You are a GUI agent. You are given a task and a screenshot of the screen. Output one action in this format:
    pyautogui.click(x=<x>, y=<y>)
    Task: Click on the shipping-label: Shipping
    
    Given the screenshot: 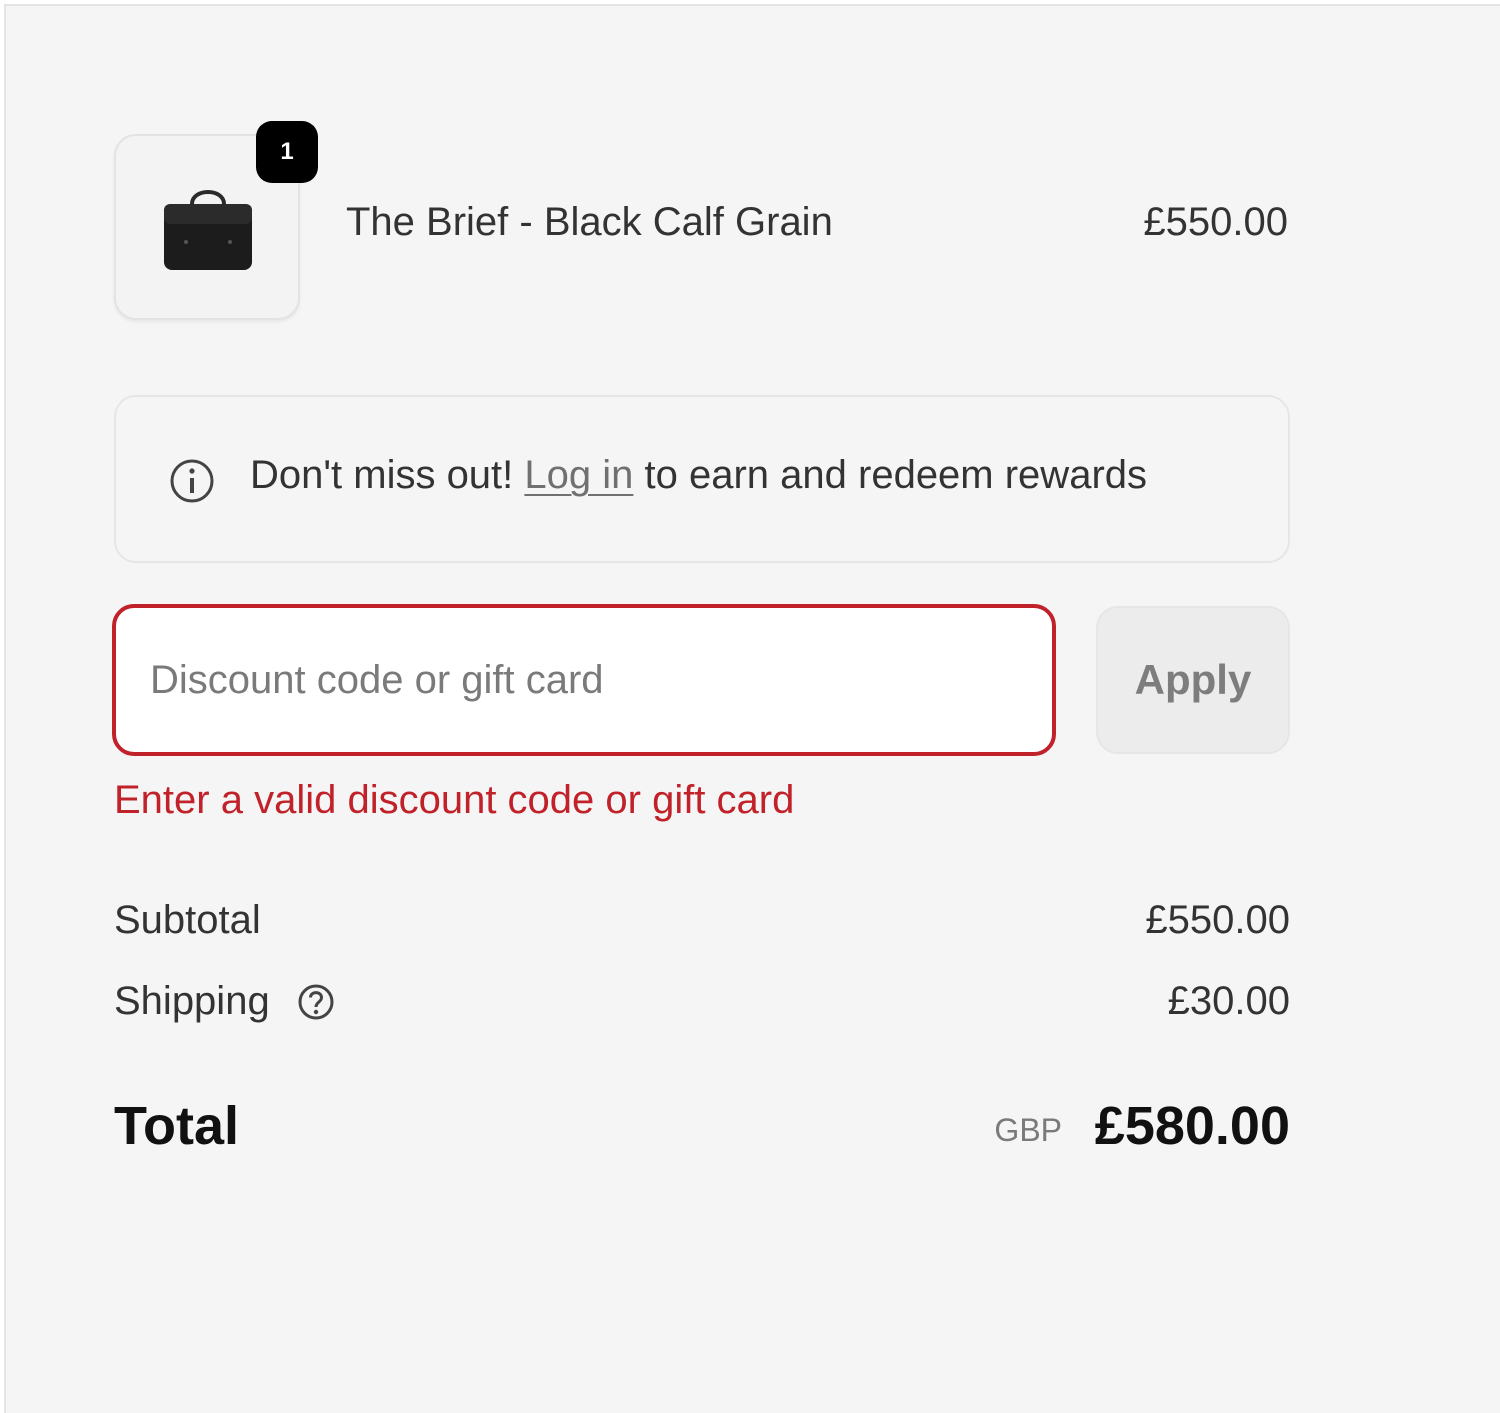 What is the action you would take?
    pyautogui.click(x=192, y=1001)
    